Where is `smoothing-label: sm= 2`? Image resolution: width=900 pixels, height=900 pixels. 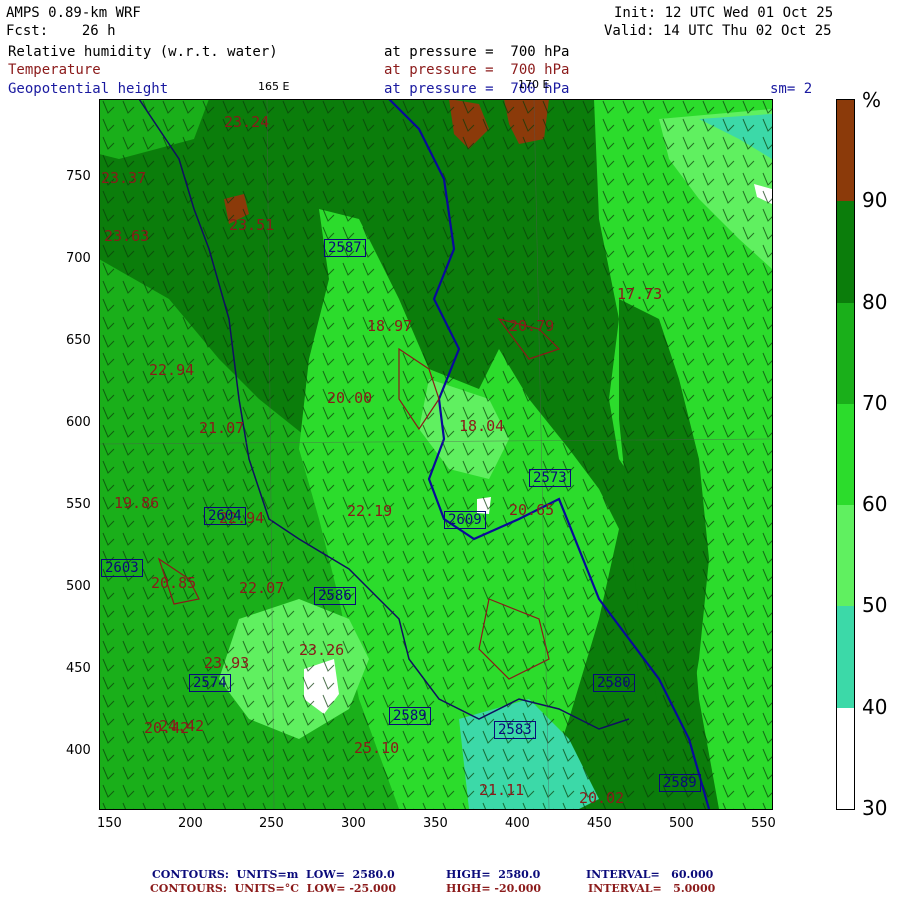
smoothing-label: sm= 2 is located at coordinates (791, 89).